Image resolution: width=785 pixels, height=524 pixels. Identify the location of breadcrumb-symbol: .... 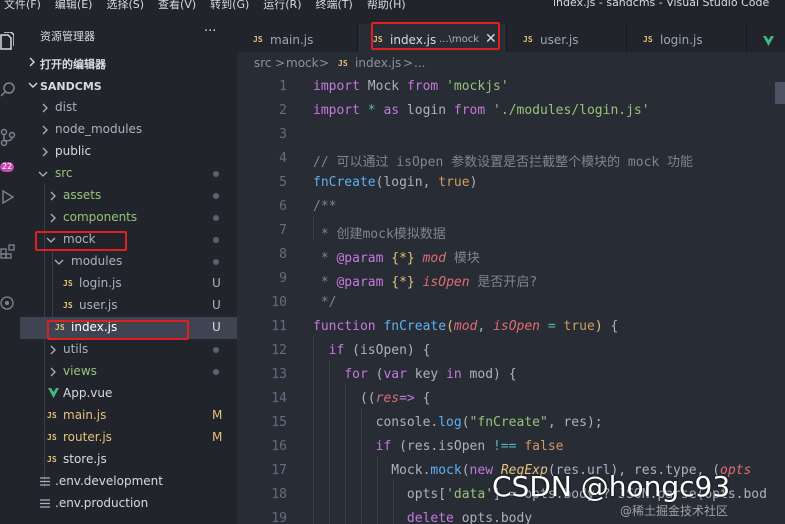
(419, 63).